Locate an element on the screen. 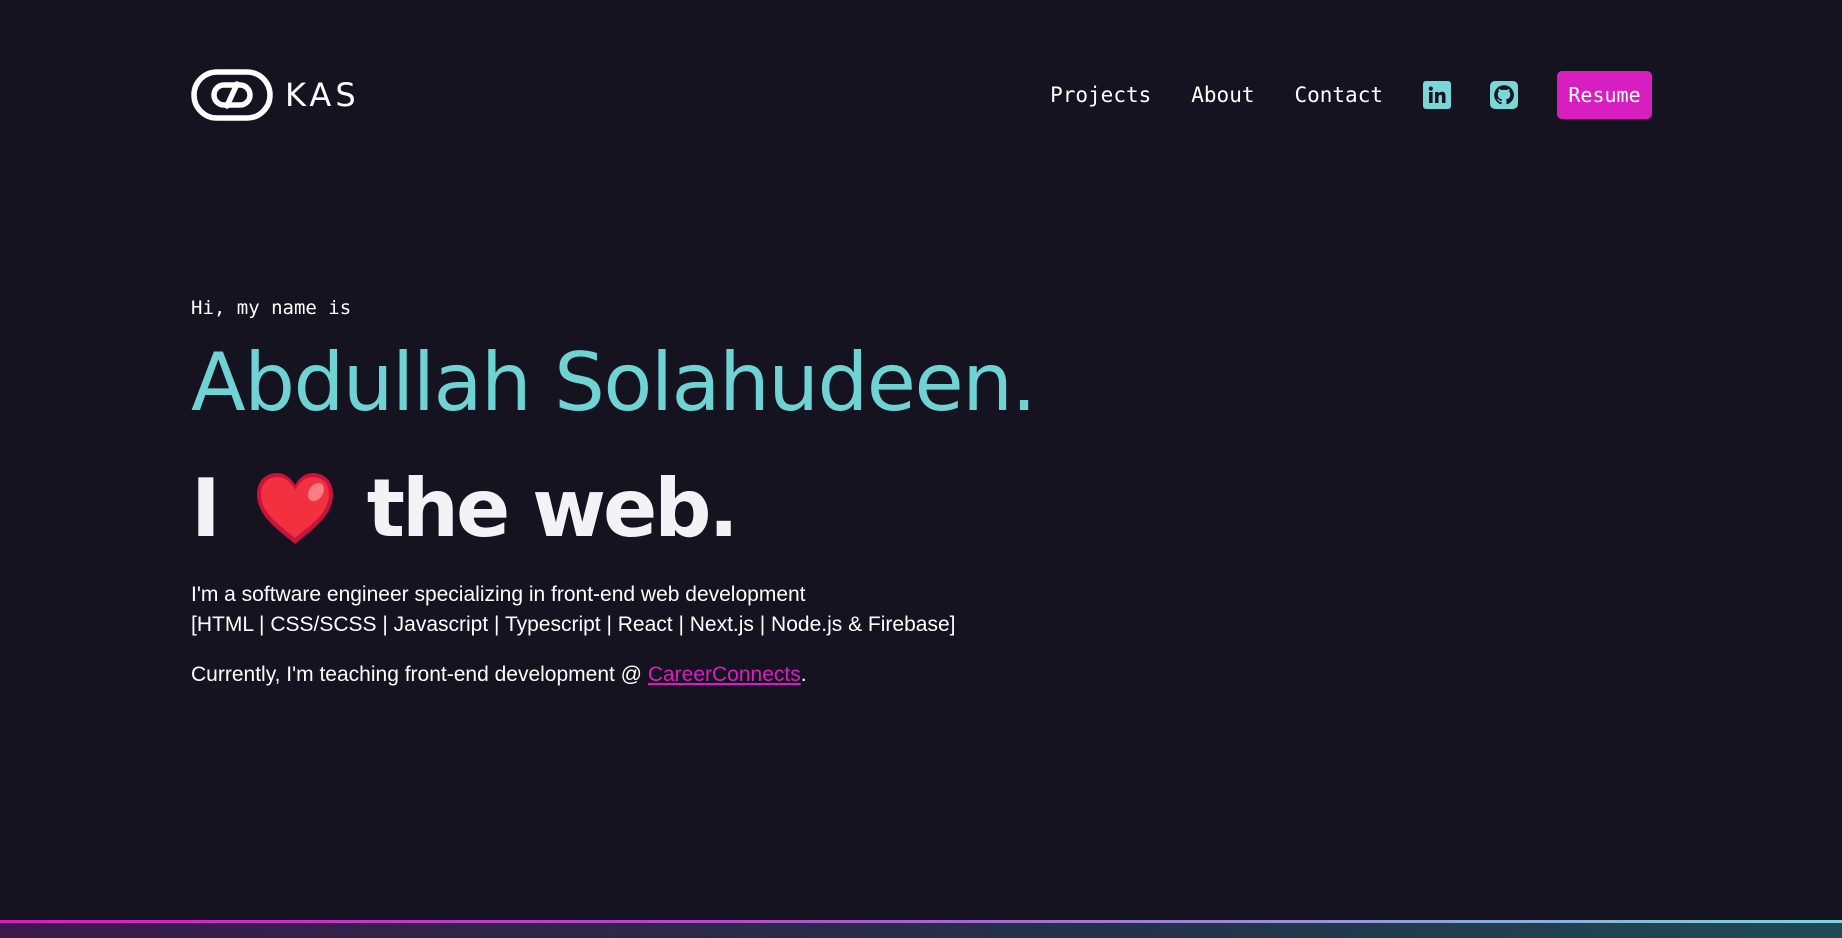  main-nav: Projects About Contact Resume is located at coordinates (1351, 95).